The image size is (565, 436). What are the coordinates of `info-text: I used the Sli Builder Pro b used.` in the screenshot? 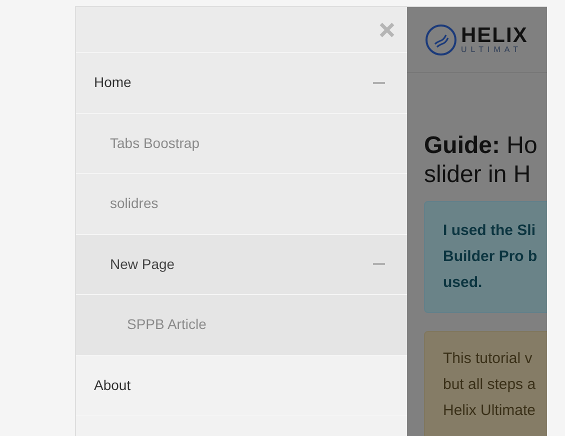 It's located at (490, 257).